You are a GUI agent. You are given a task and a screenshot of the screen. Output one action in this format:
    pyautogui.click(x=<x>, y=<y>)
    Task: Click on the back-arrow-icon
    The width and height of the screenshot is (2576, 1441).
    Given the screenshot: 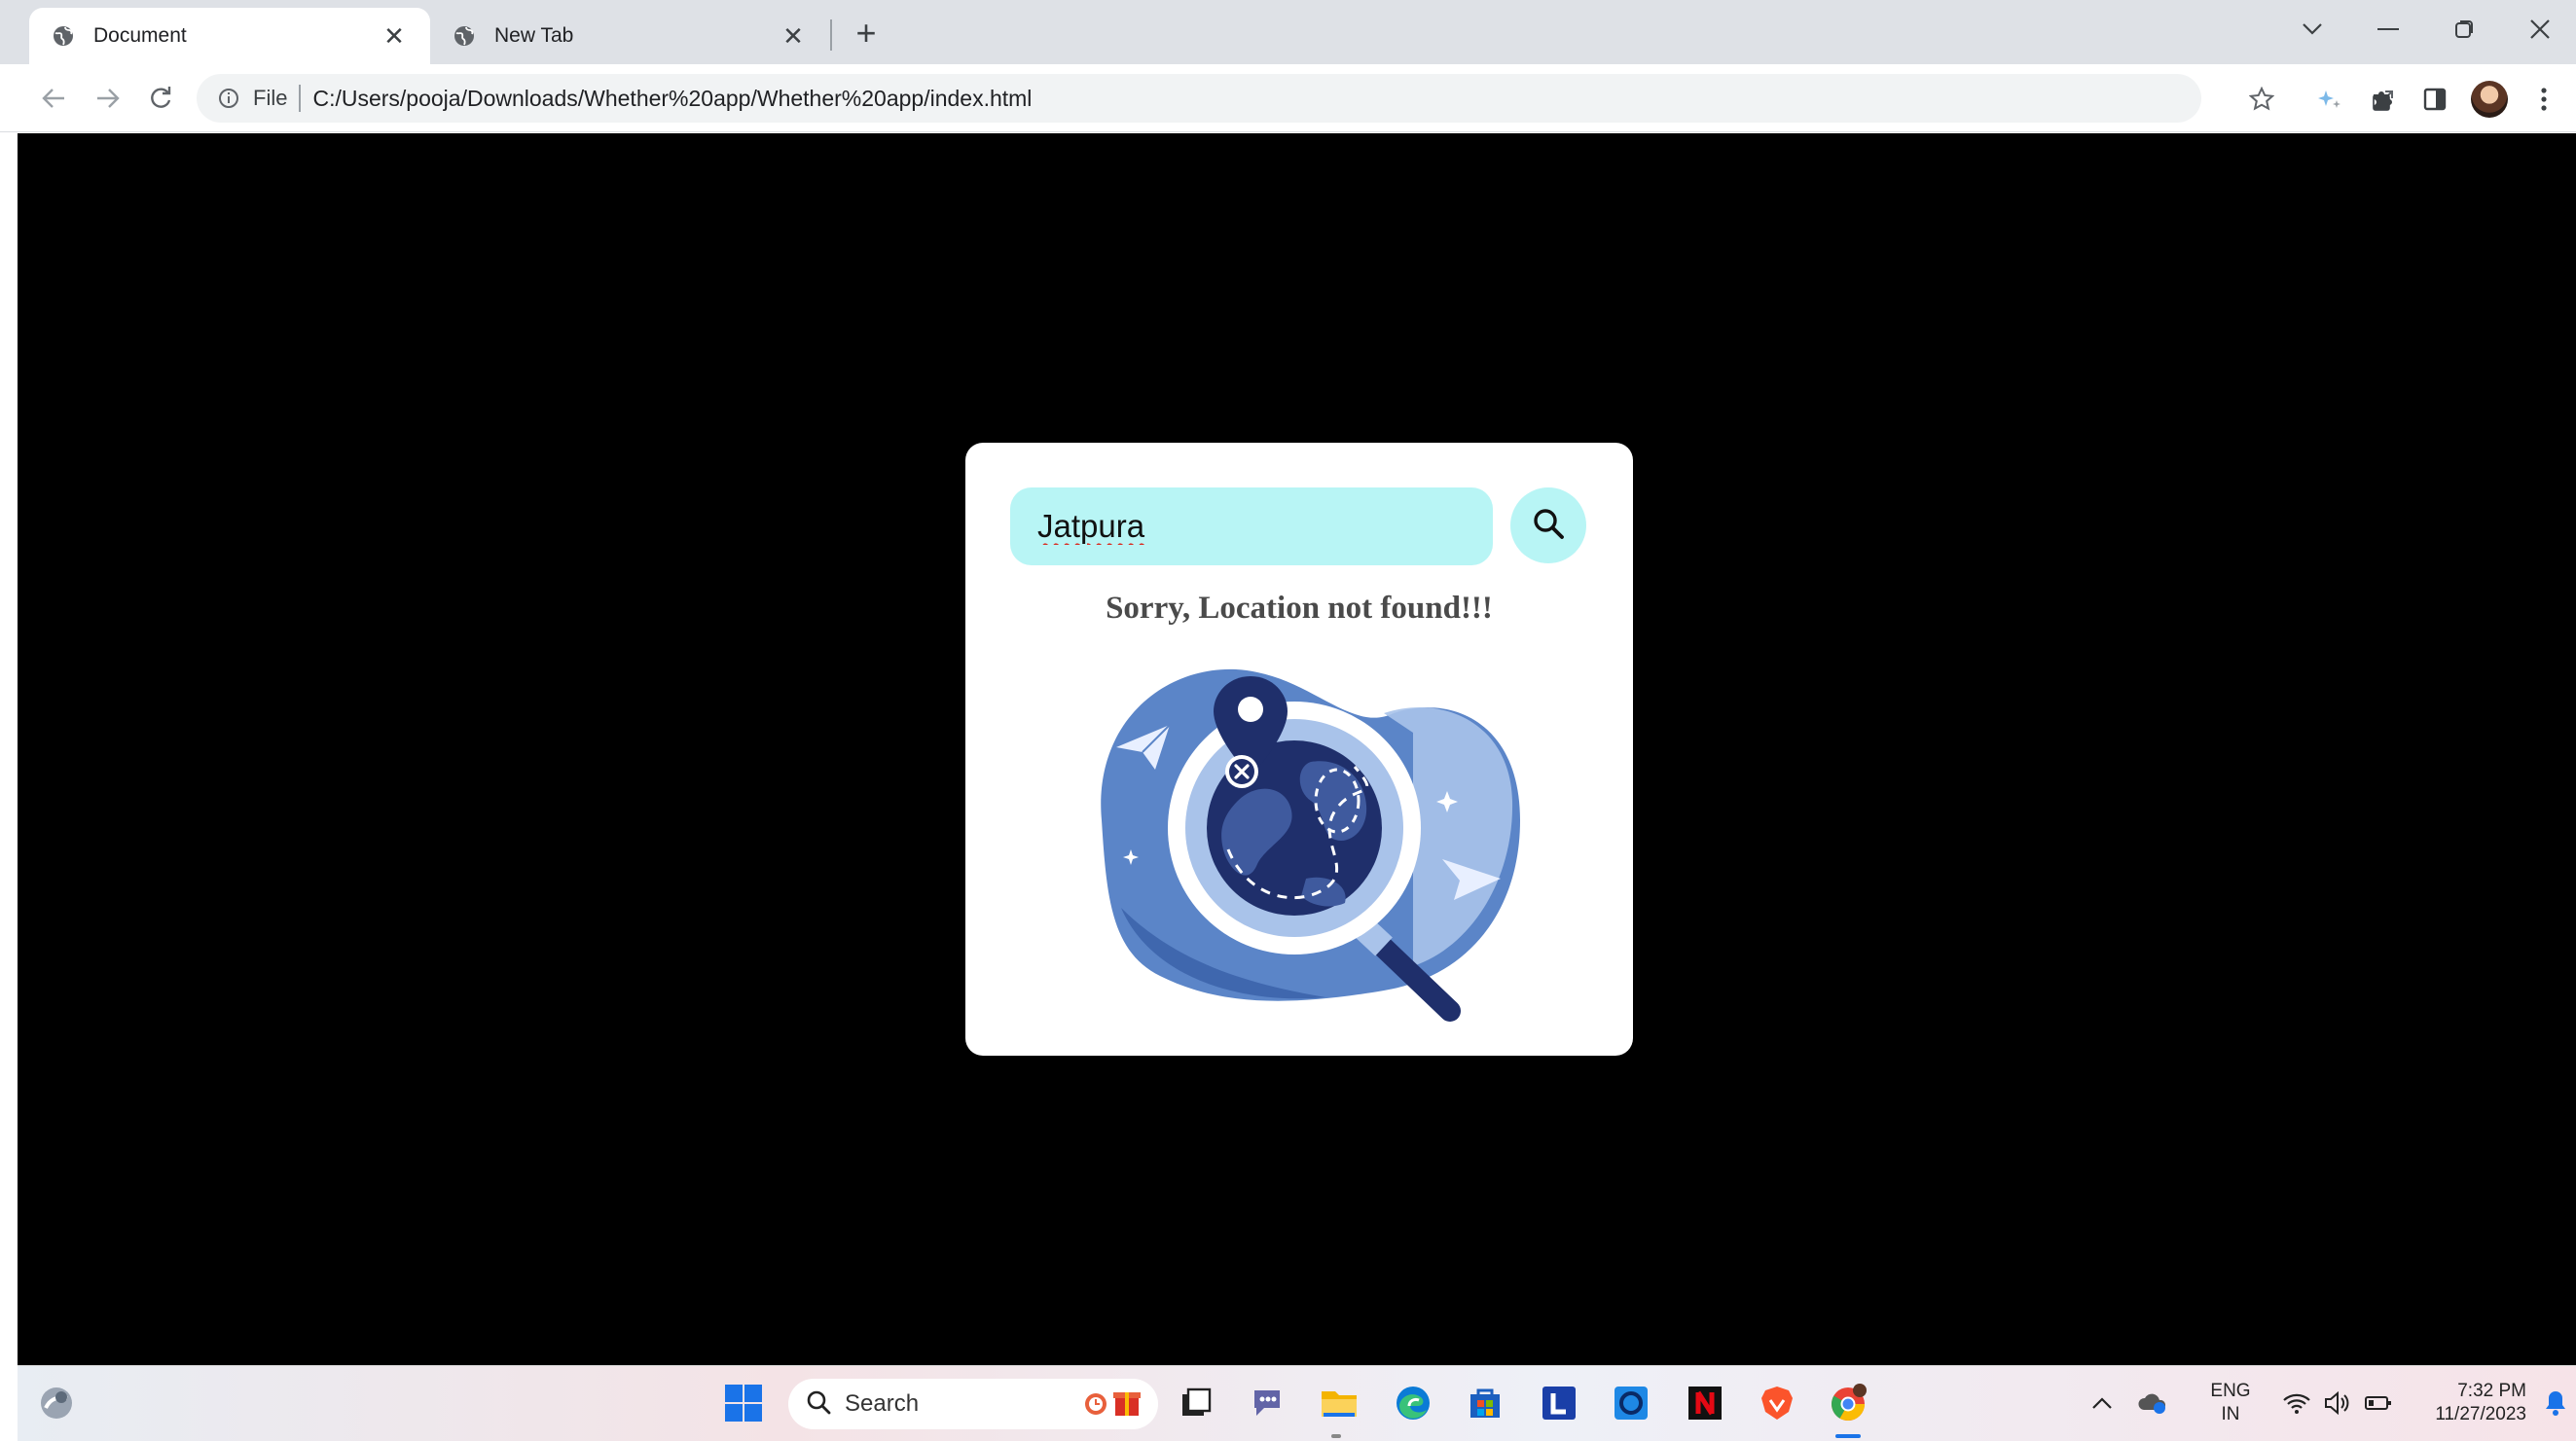 What is the action you would take?
    pyautogui.click(x=53, y=98)
    